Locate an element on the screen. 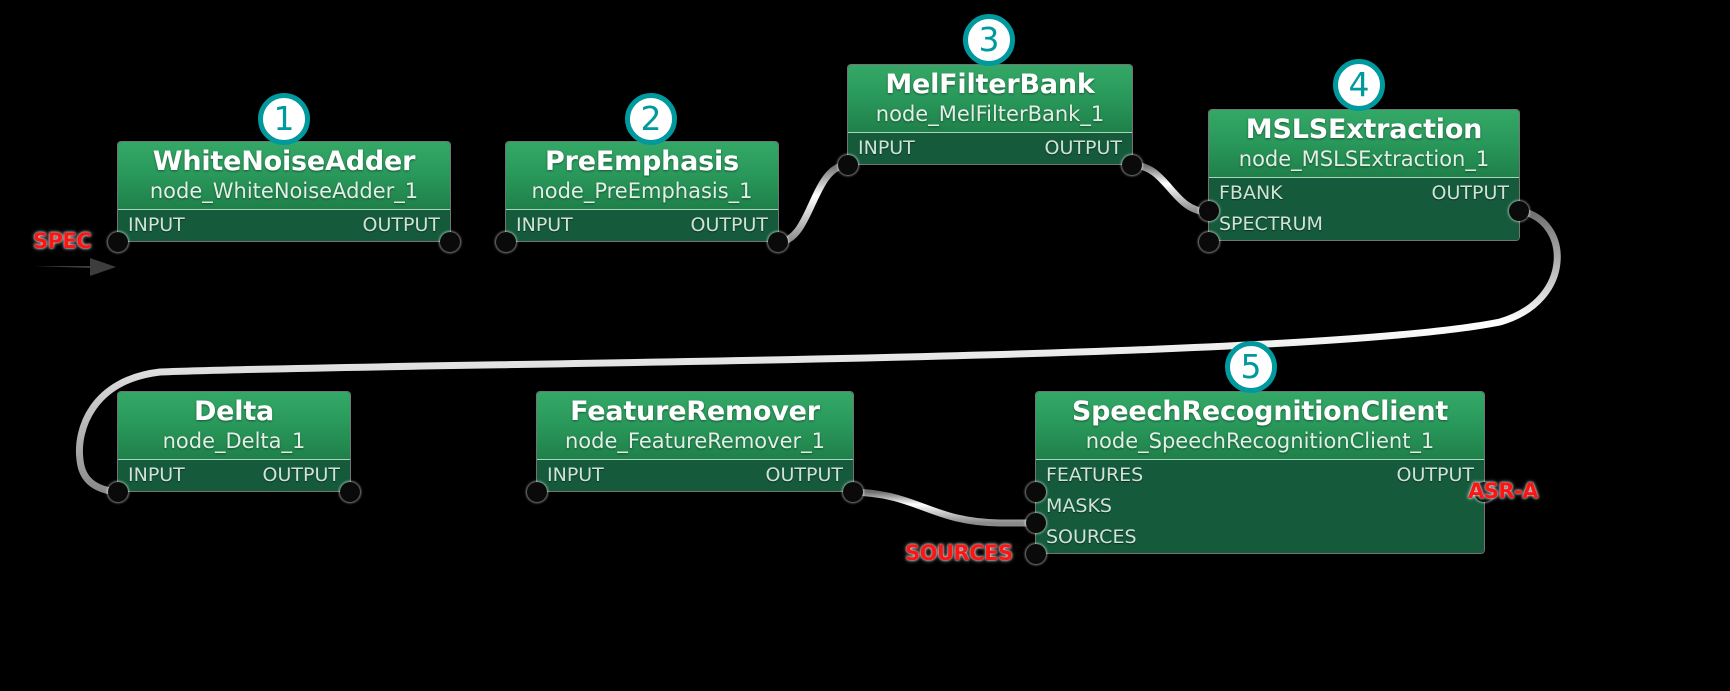 The height and width of the screenshot is (691, 1730). input-port-label-features: FEATURES is located at coordinates (1094, 475).